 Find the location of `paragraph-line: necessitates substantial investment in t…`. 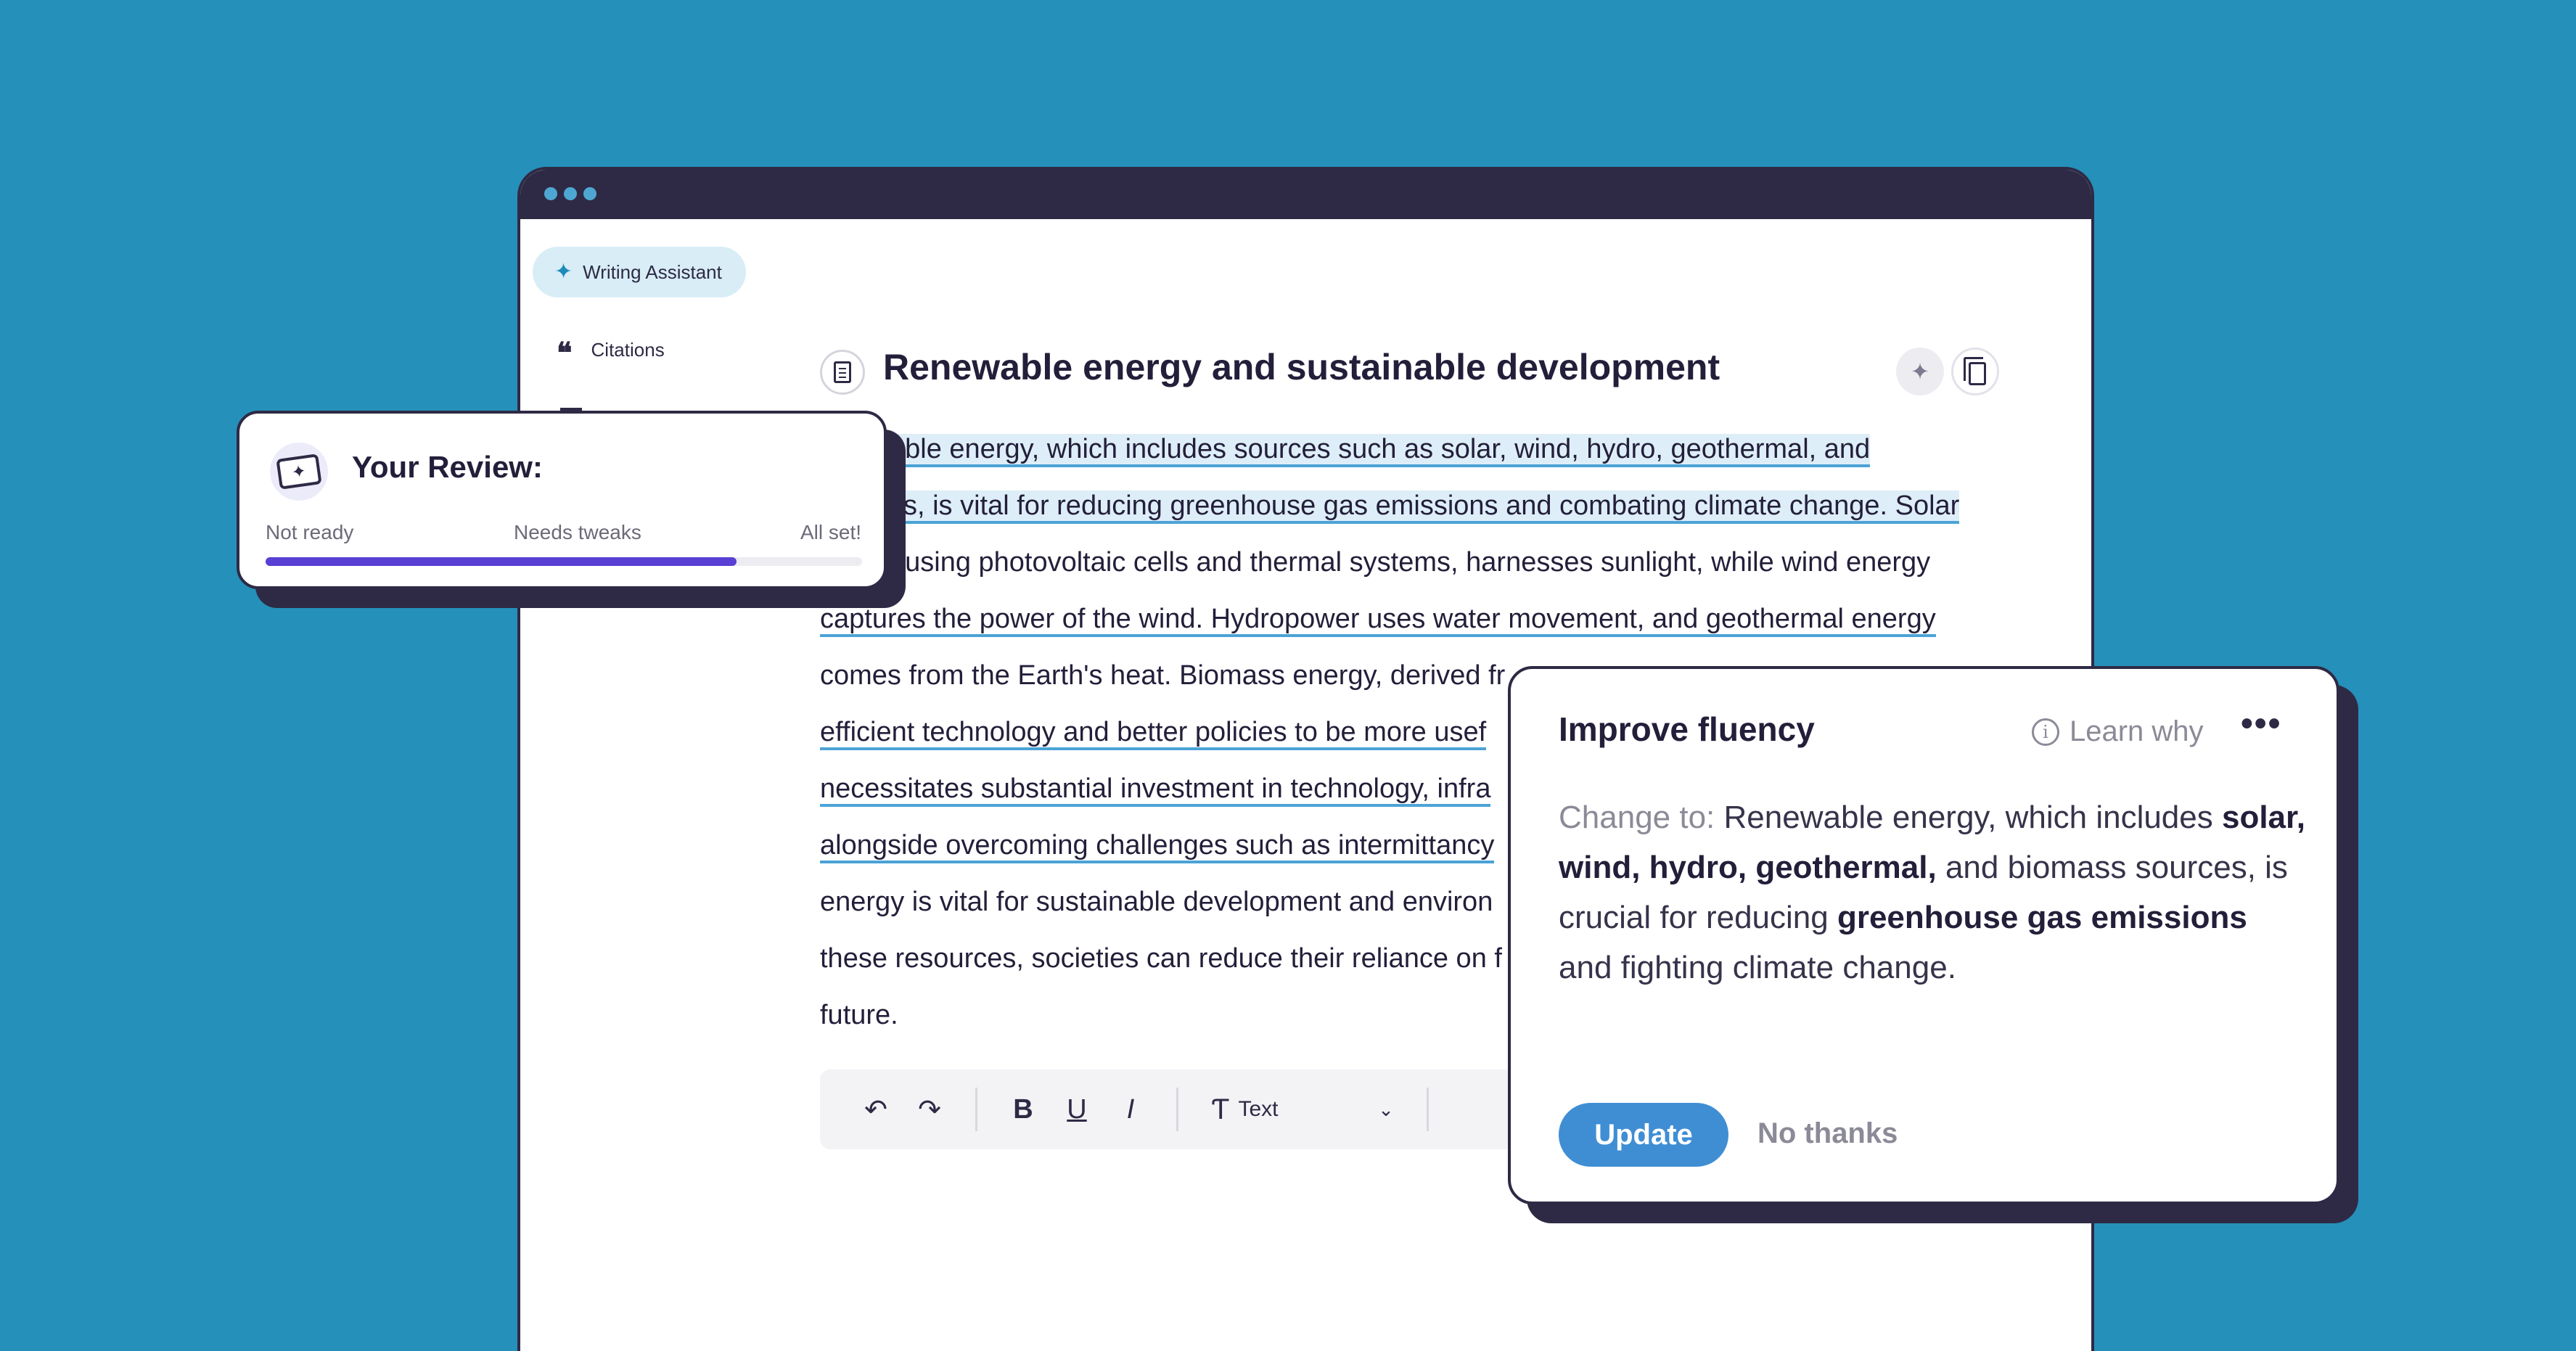

paragraph-line: necessitates substantial investment in t… is located at coordinates (1155, 790).